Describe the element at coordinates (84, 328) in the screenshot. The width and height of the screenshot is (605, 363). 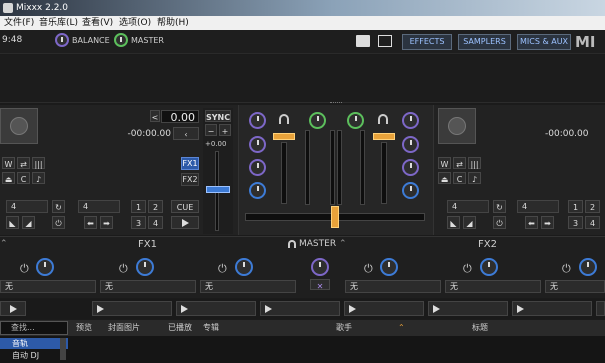
I see `column-preview: 预览` at that location.